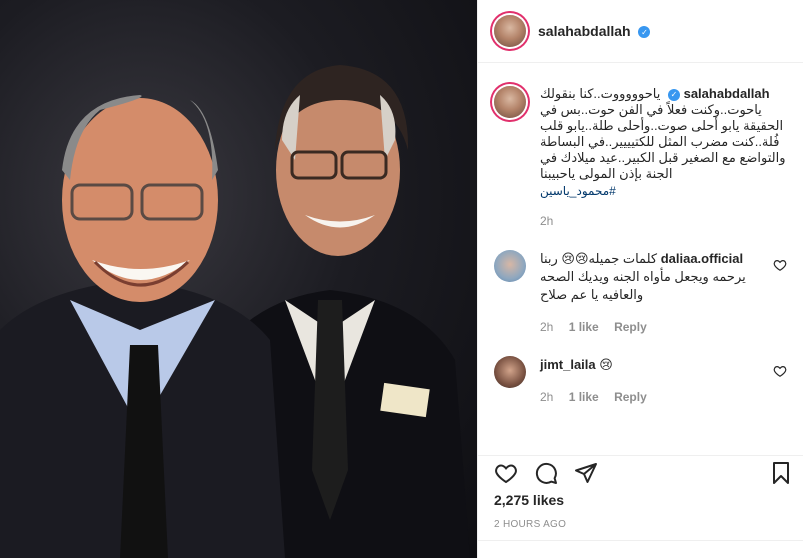  What do you see at coordinates (781, 473) in the screenshot?
I see `save-icon` at bounding box center [781, 473].